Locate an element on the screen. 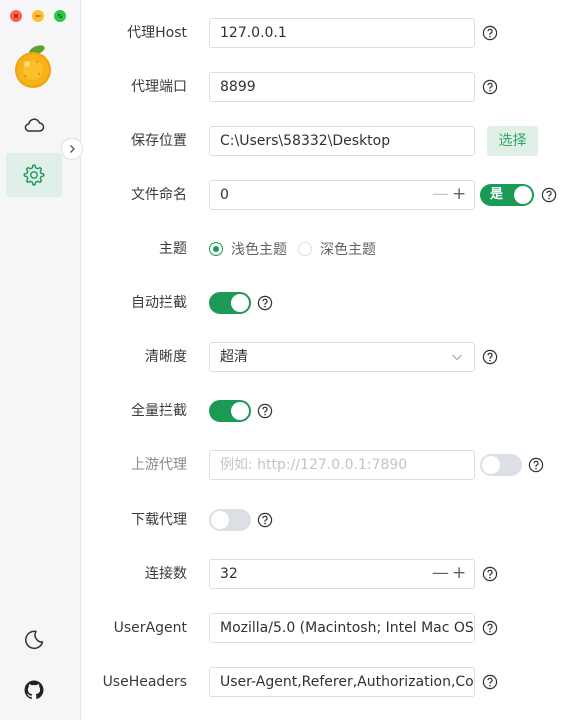 This screenshot has width=571, height=720. upstream-proxy-input: 例如: http://127.0.0.1:7890 is located at coordinates (342, 465).